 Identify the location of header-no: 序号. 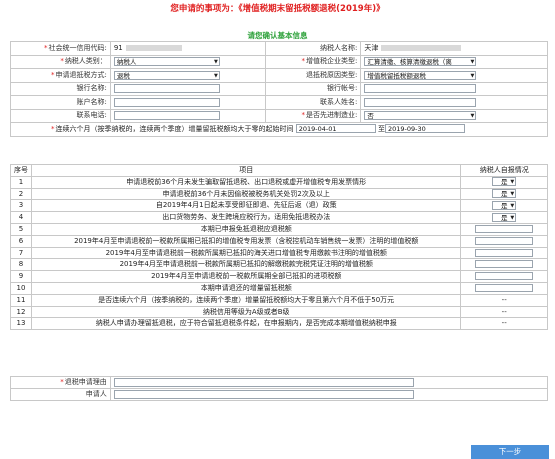
(21, 170).